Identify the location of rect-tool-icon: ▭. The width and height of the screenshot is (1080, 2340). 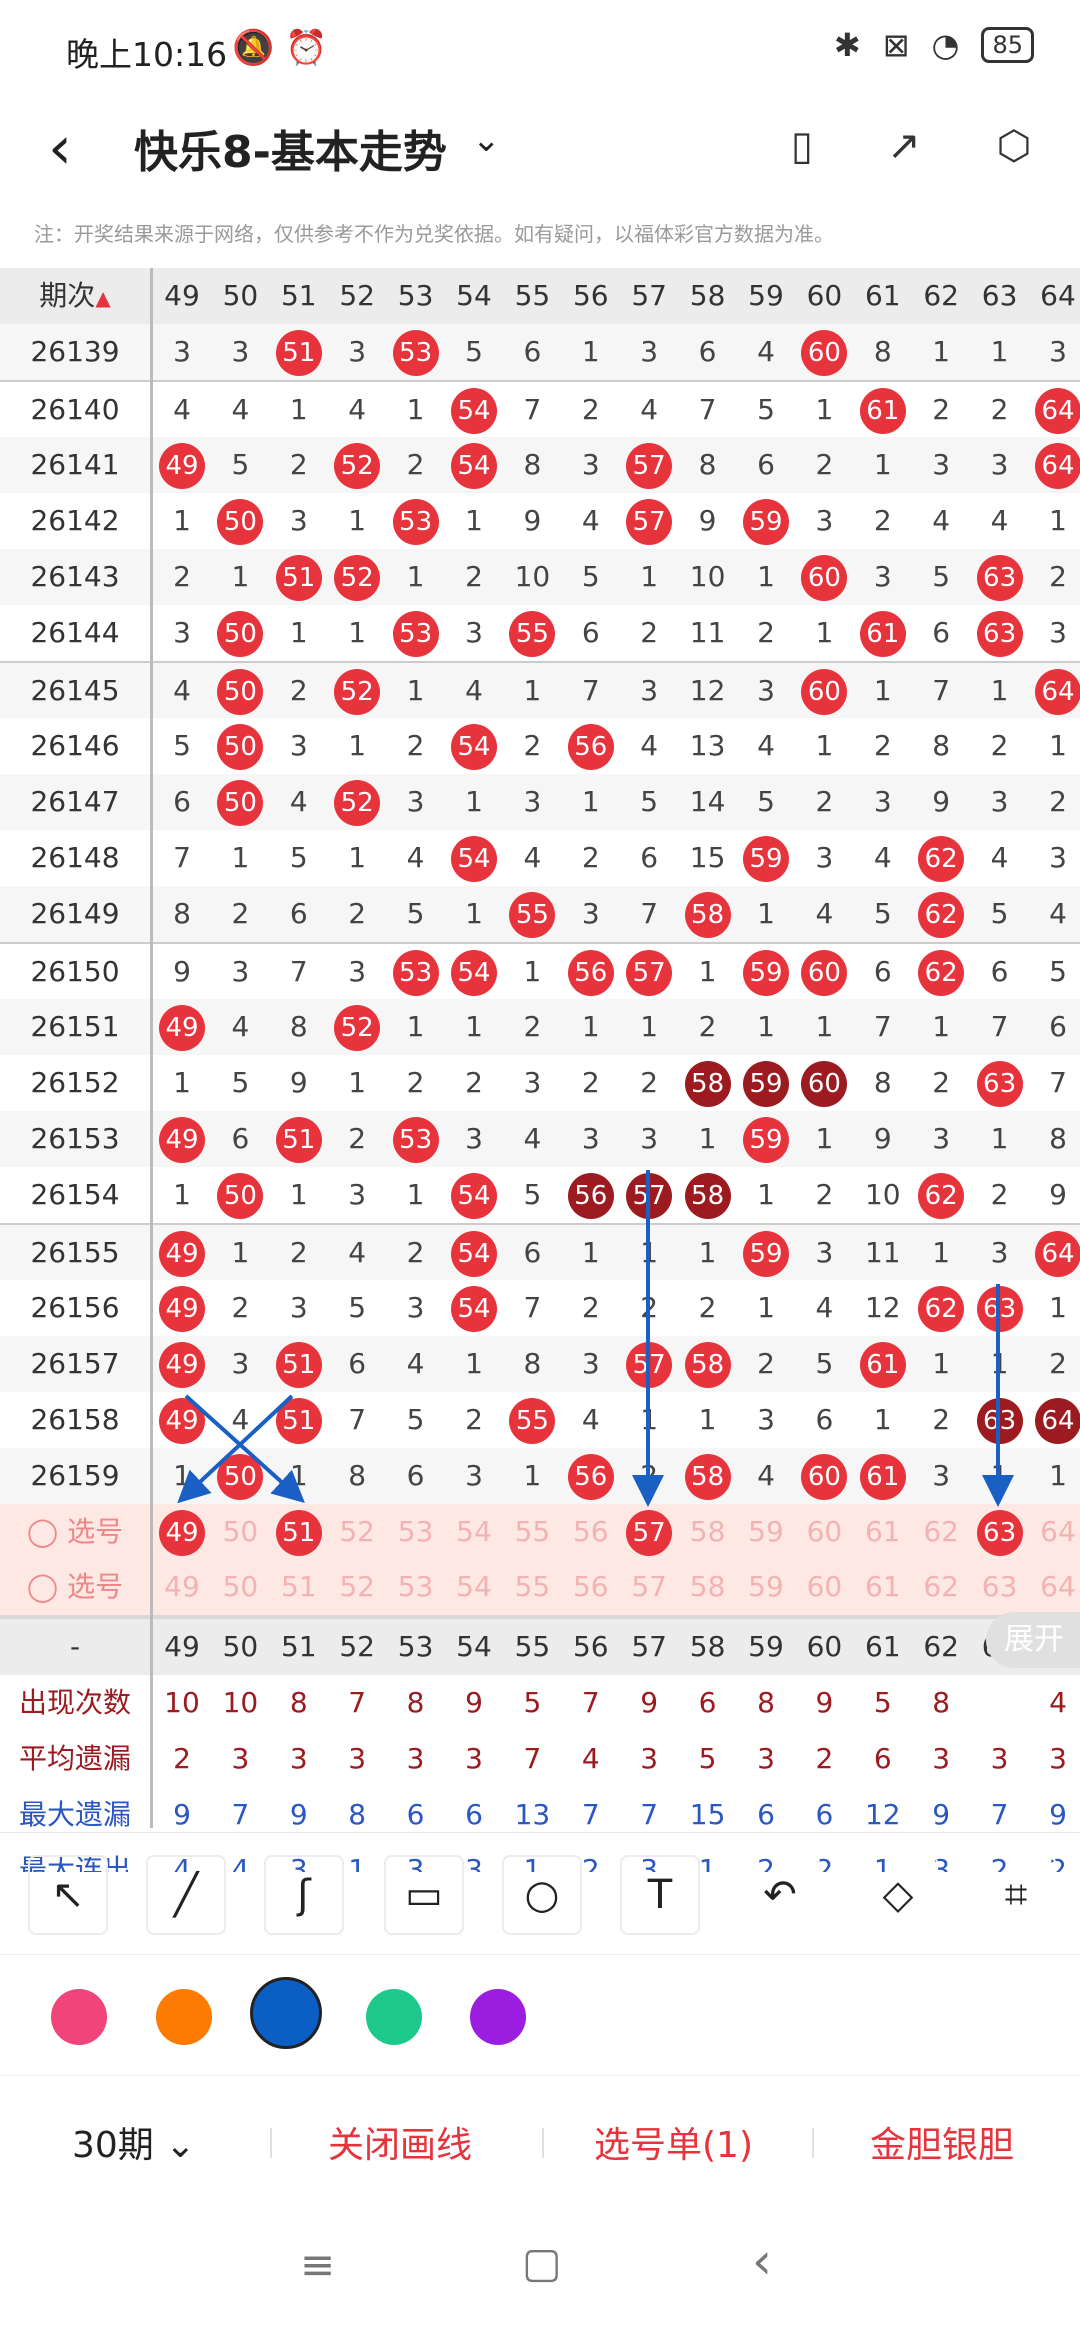
(424, 1895).